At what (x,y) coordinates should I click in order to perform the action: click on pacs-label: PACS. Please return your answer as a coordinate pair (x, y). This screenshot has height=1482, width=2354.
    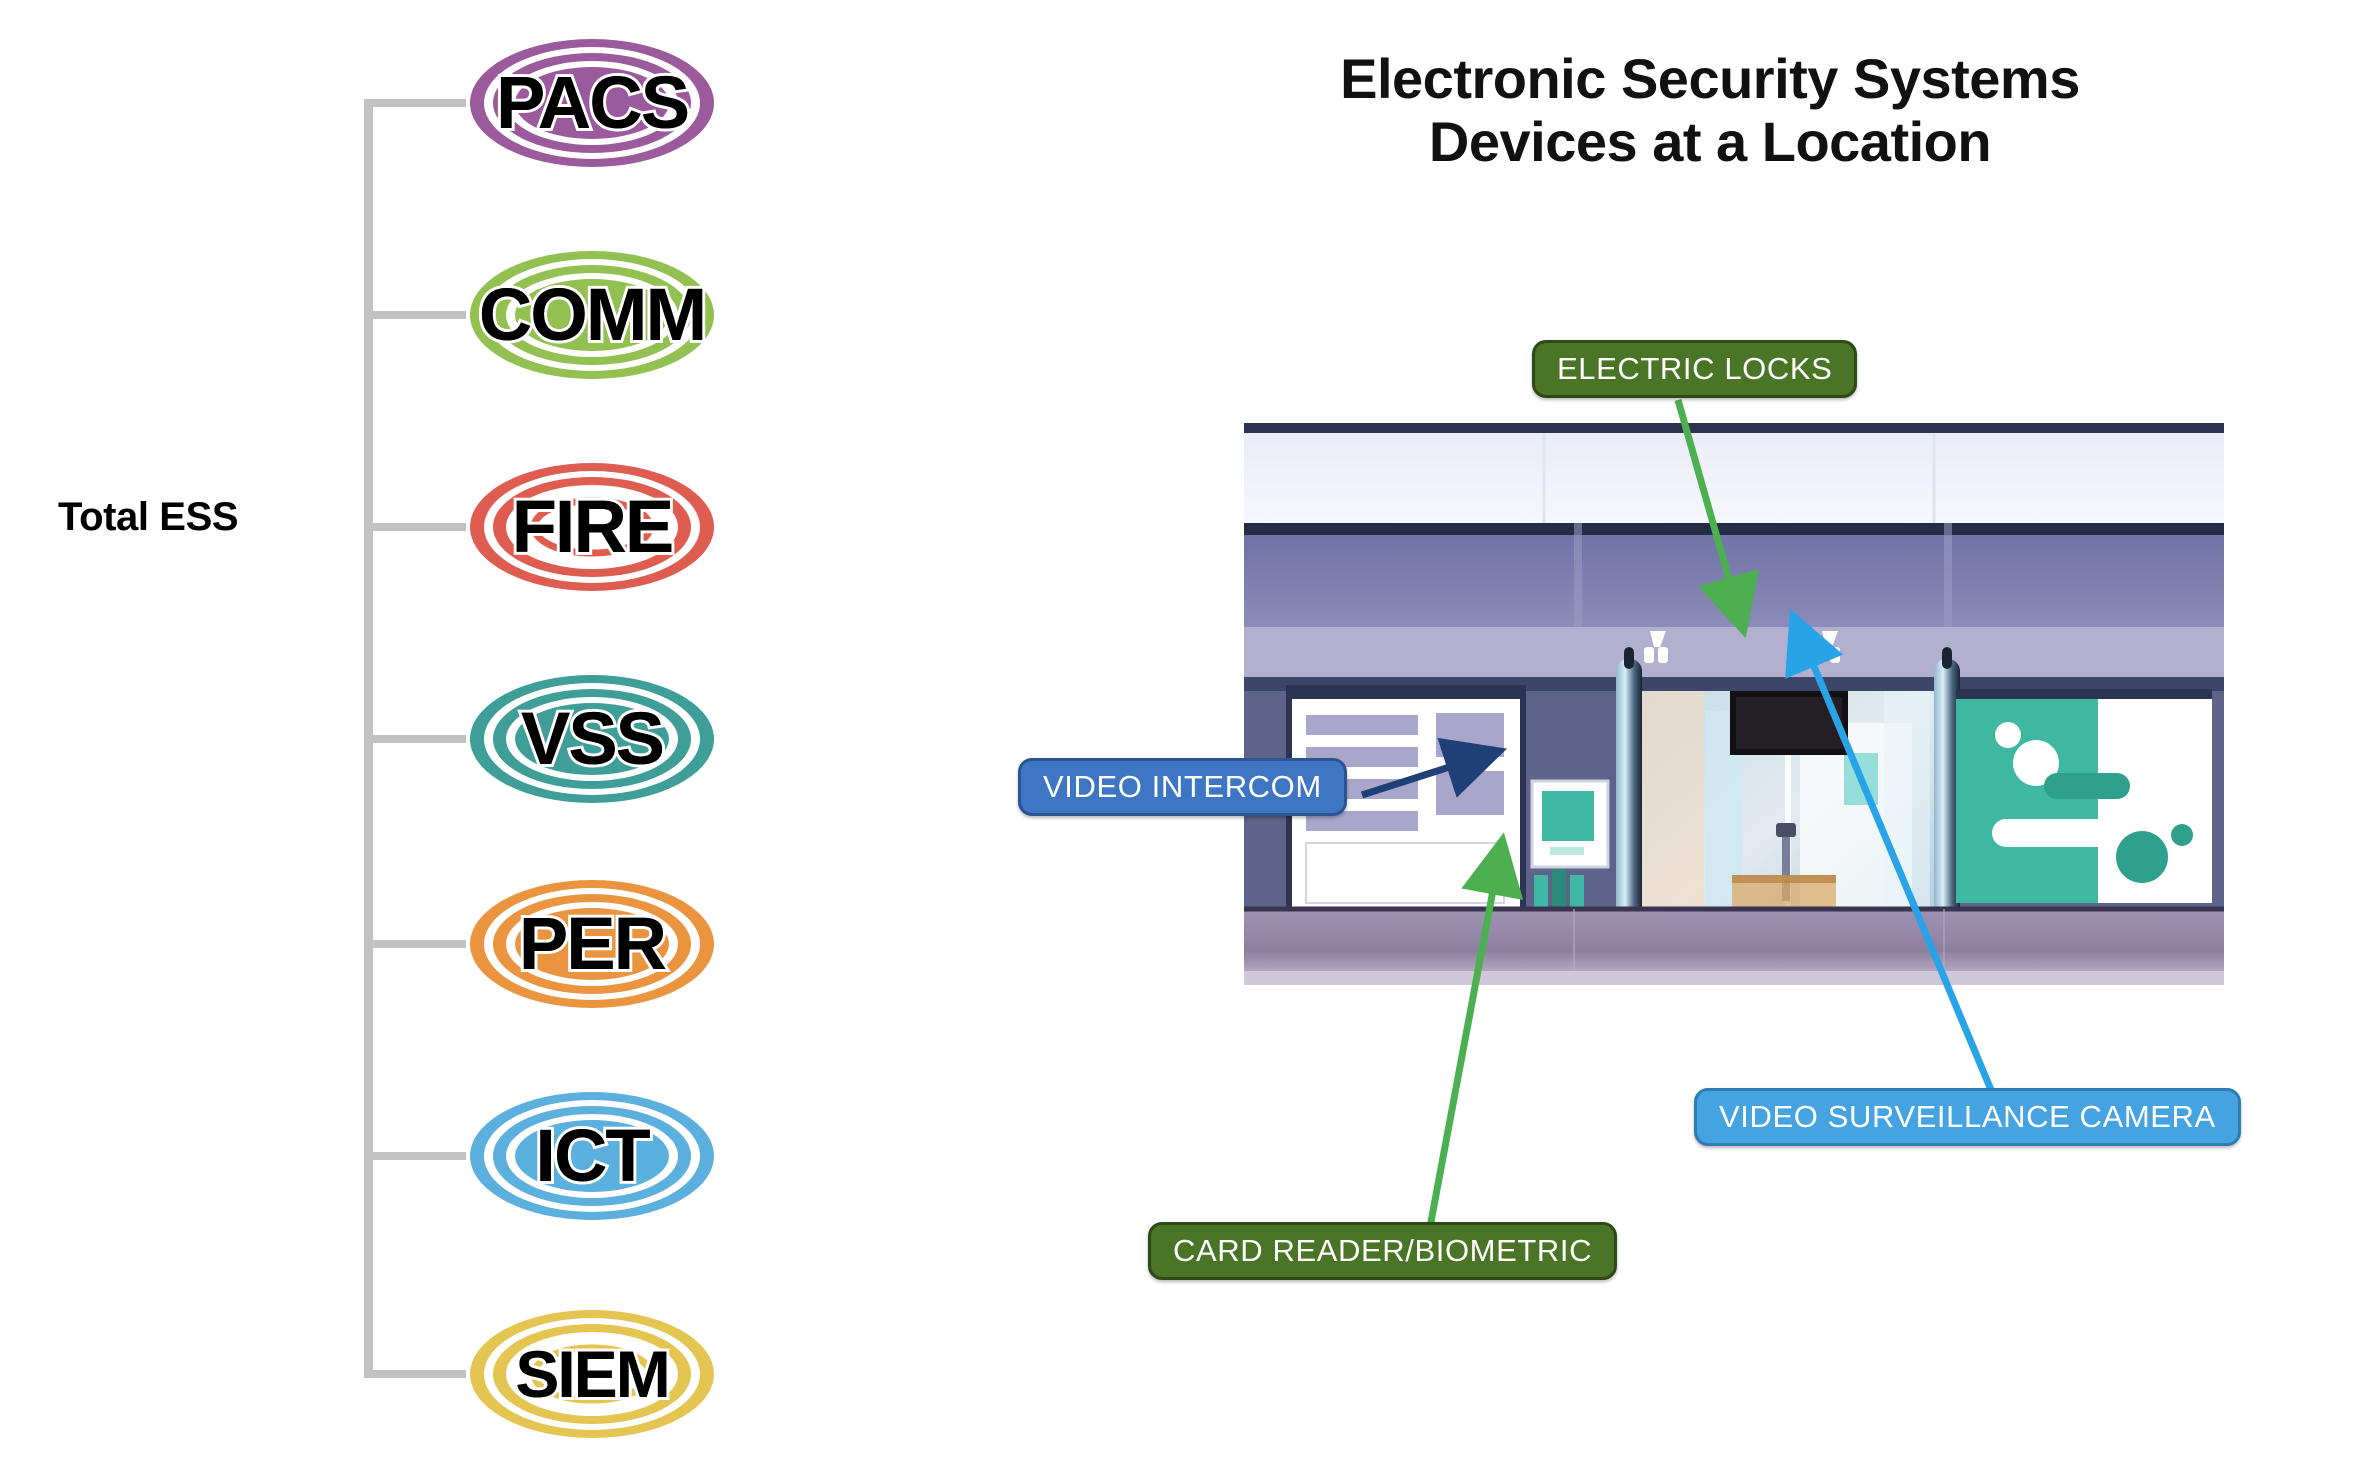
    Looking at the image, I should click on (592, 102).